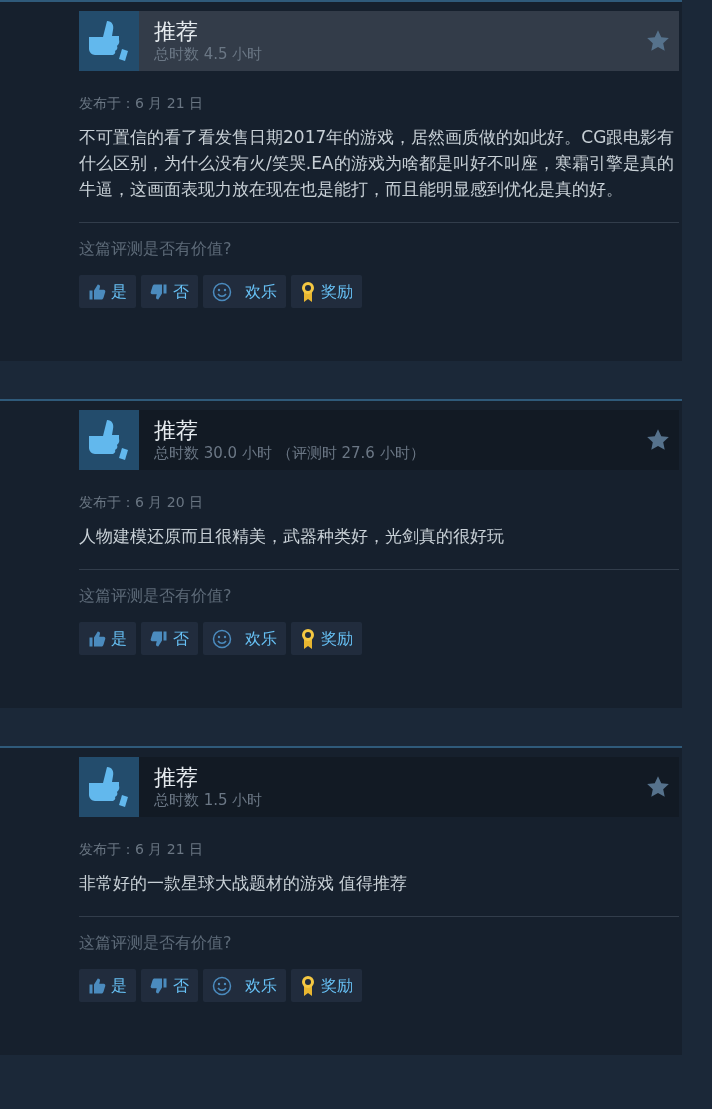 Image resolution: width=712 pixels, height=1109 pixels. I want to click on playtime-text: 总时数 30.0 小时 （评测时 27.6 小时）, so click(290, 453).